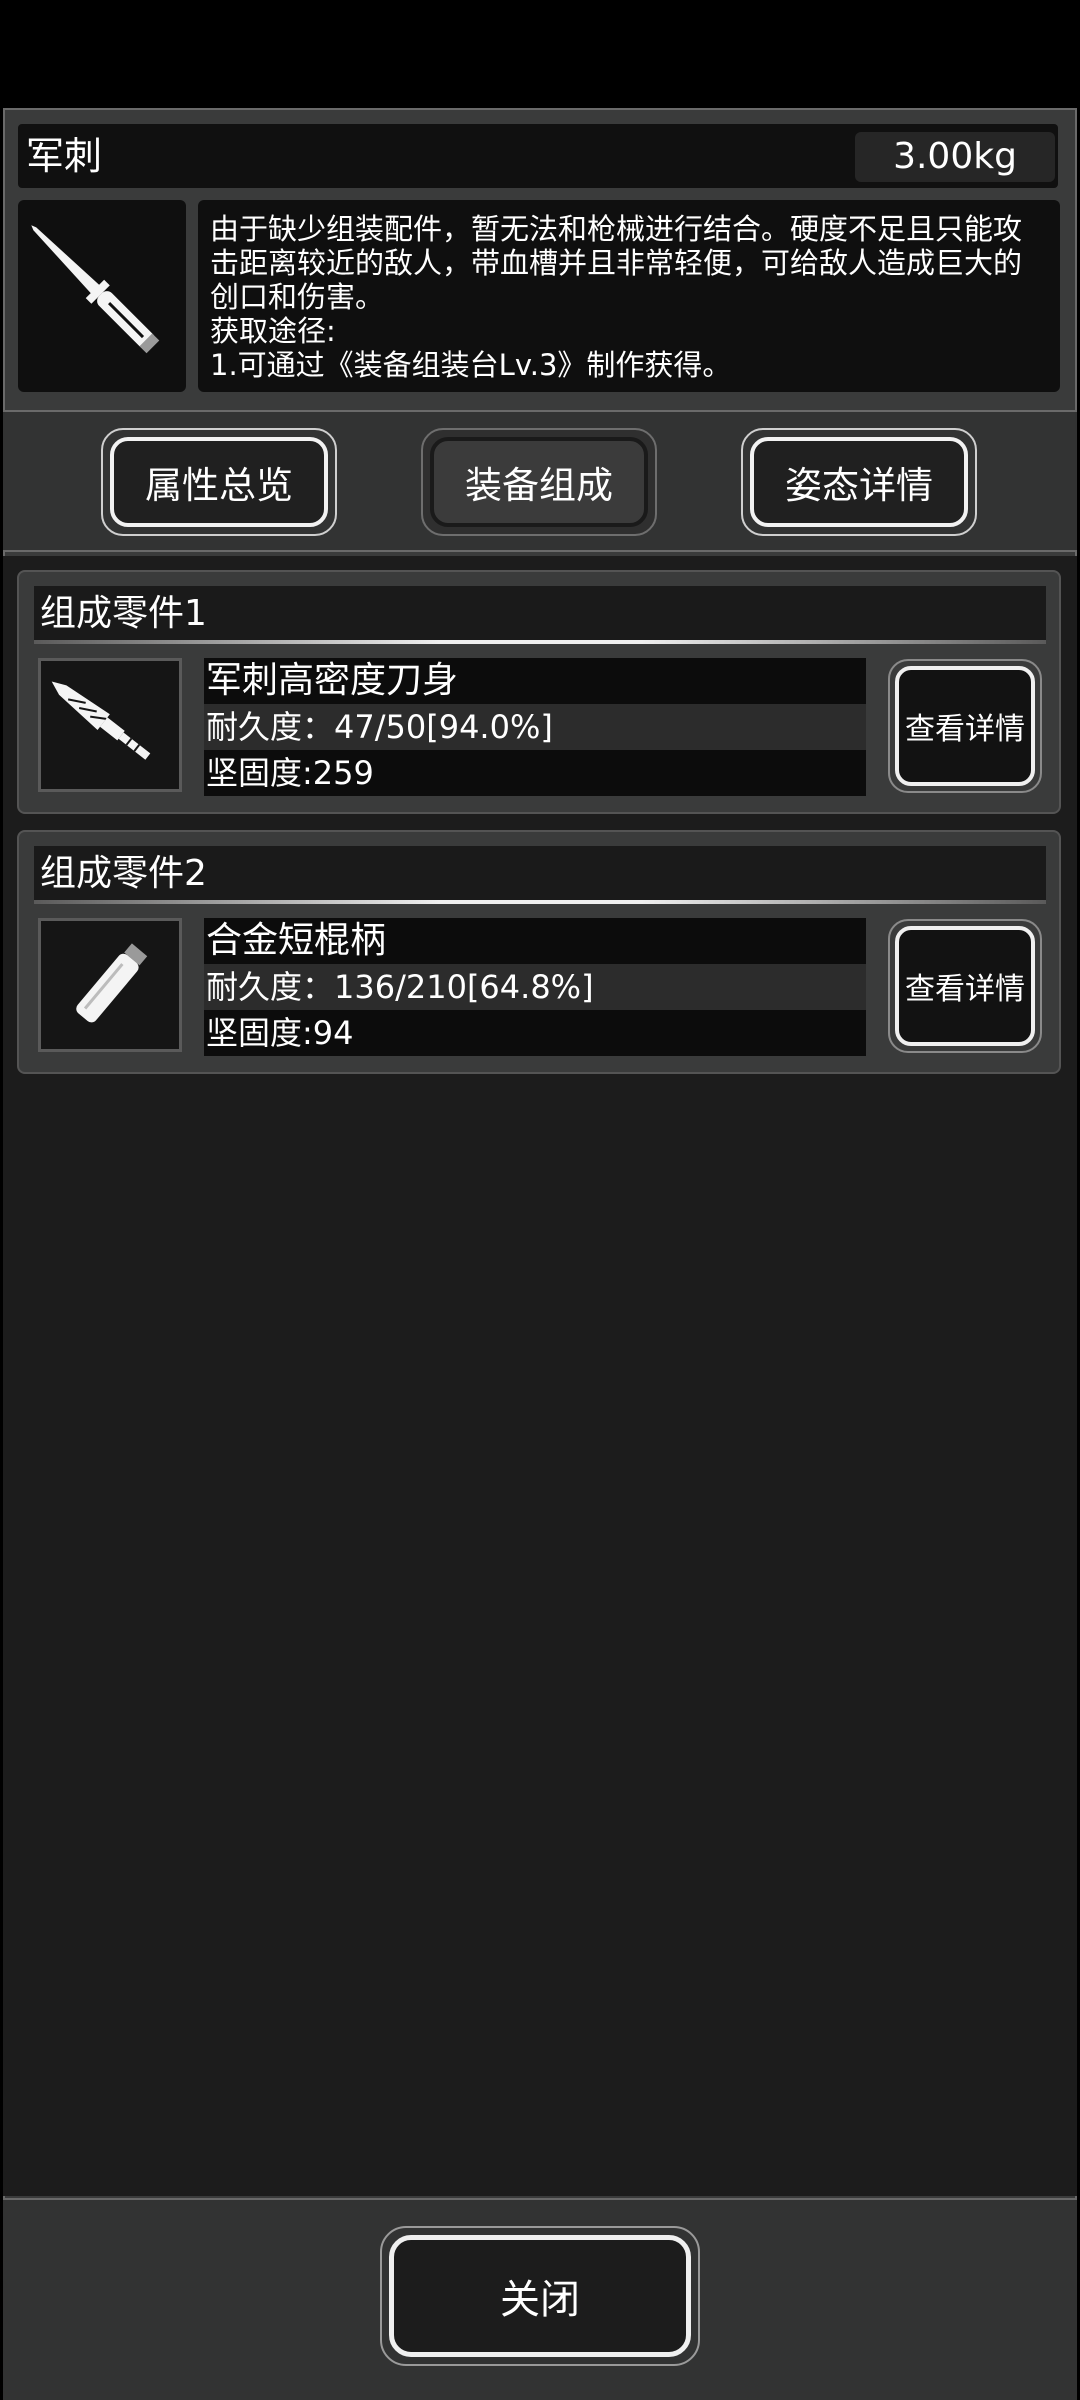 This screenshot has height=2400, width=1080. I want to click on close-label: 关闭, so click(540, 2296).